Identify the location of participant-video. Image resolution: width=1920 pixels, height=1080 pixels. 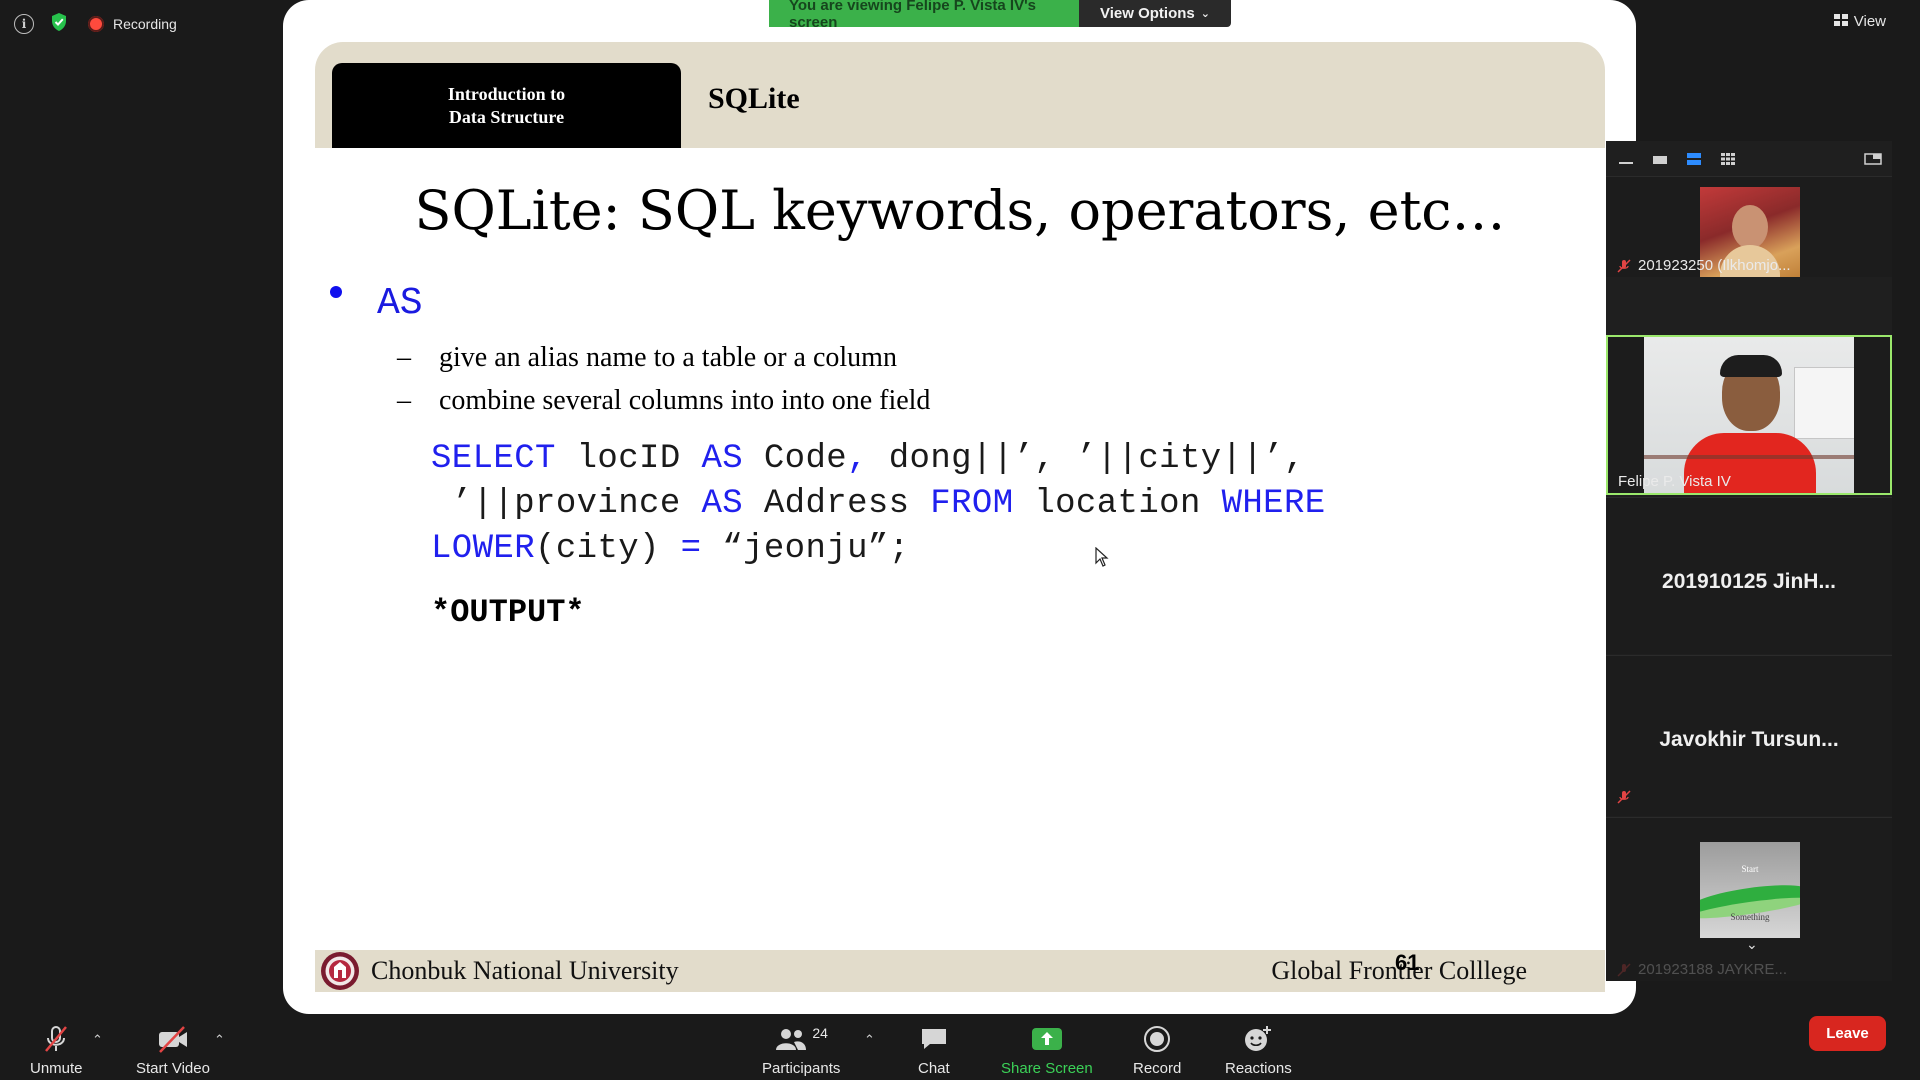
(1749, 415).